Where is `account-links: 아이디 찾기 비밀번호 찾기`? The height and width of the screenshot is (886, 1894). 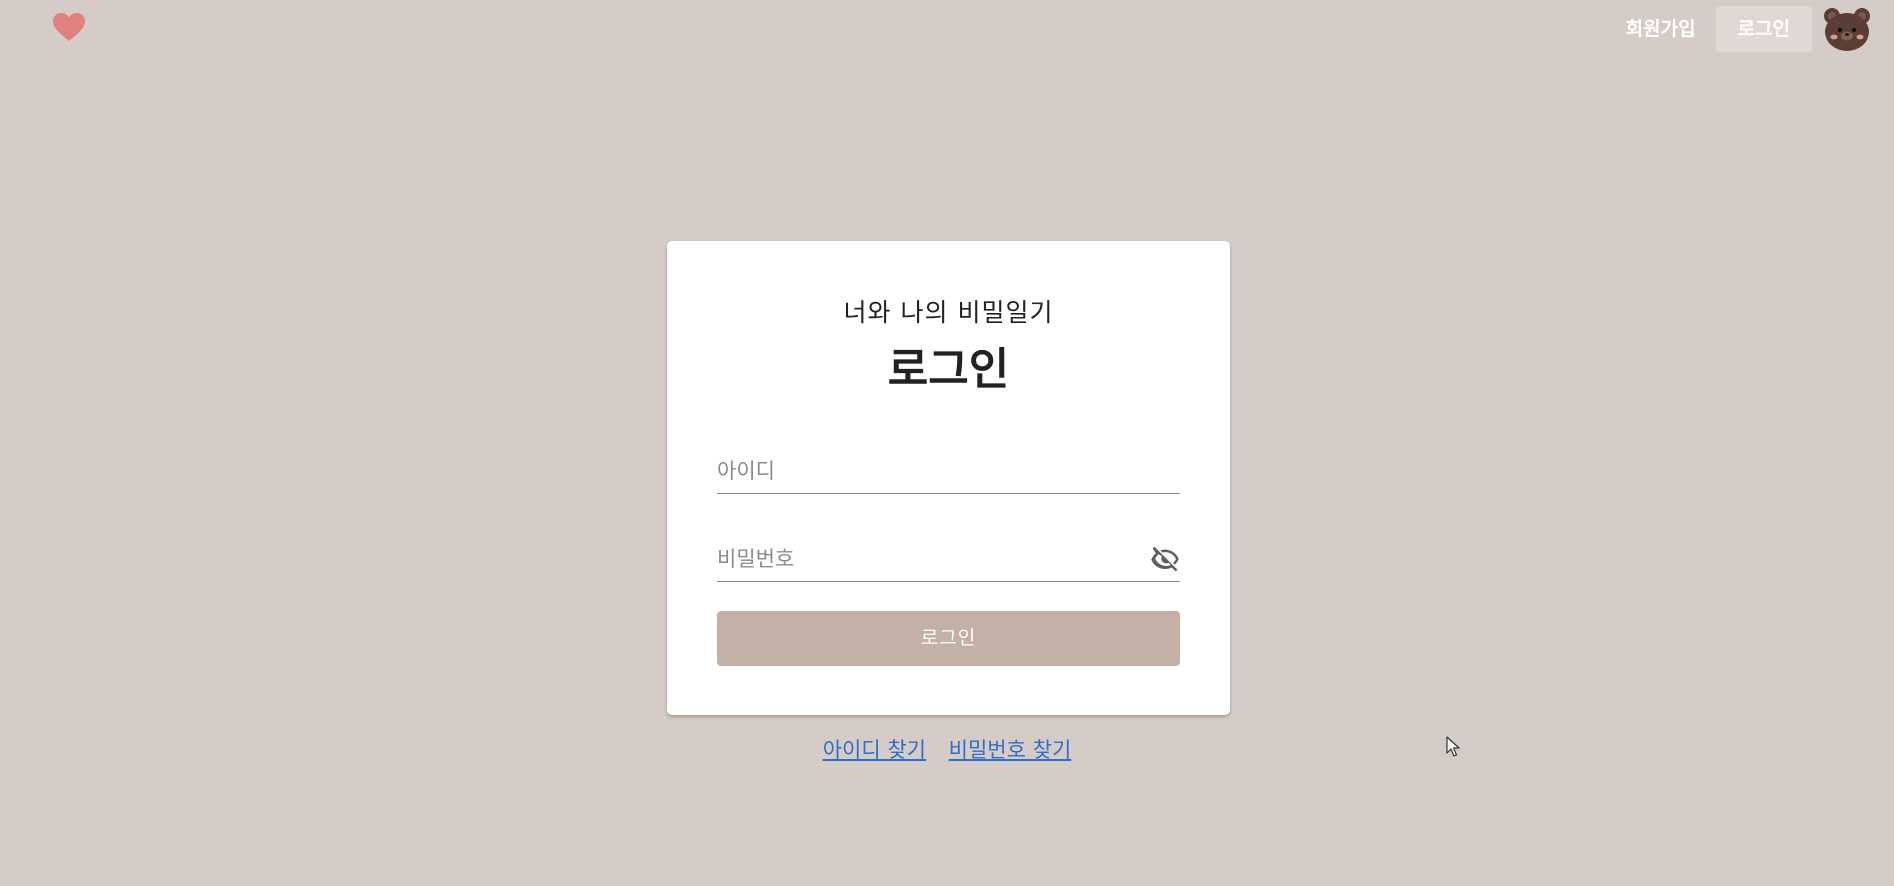 account-links: 아이디 찾기 비밀번호 찾기 is located at coordinates (947, 749).